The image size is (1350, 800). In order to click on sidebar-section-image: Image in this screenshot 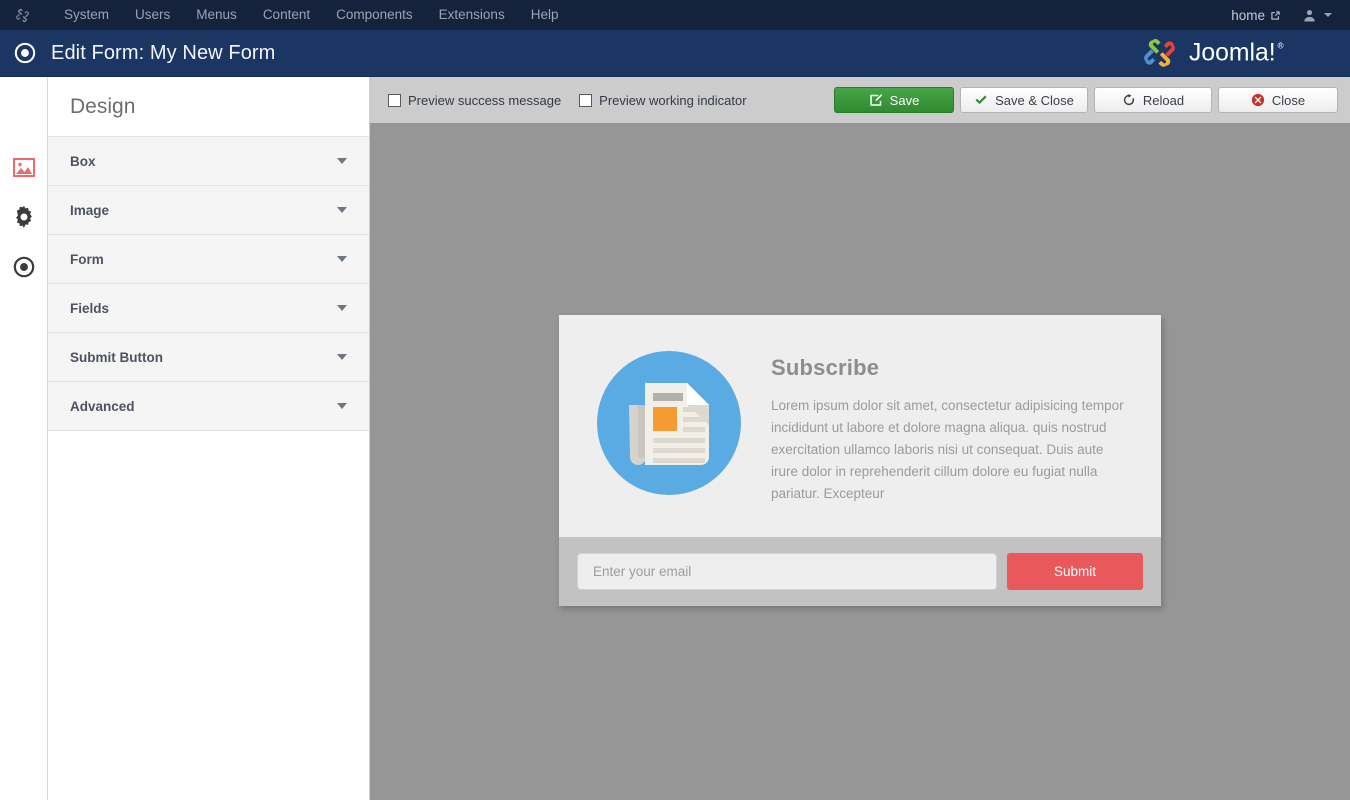, I will do `click(208, 210)`.